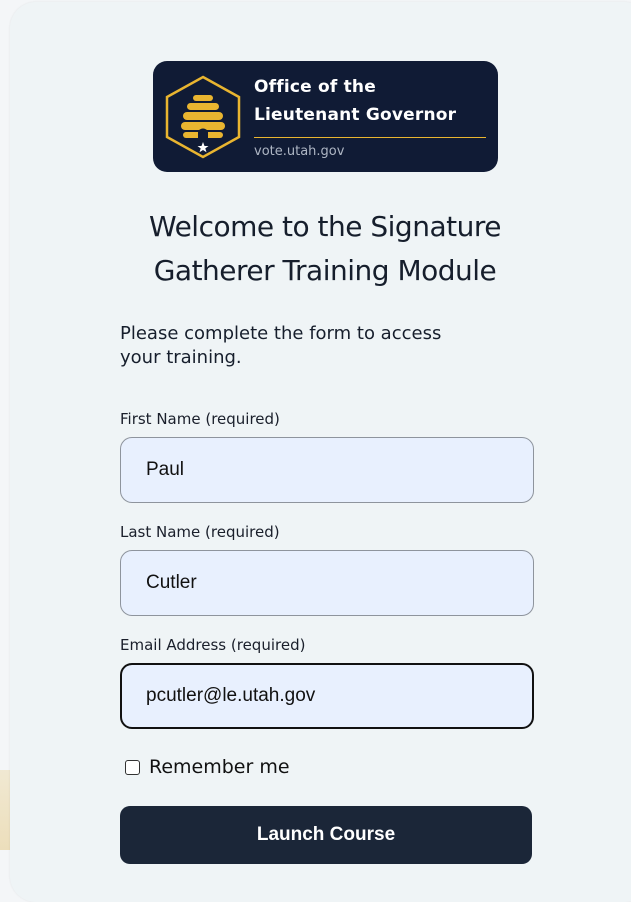  What do you see at coordinates (327, 696) in the screenshot?
I see `email-input` at bounding box center [327, 696].